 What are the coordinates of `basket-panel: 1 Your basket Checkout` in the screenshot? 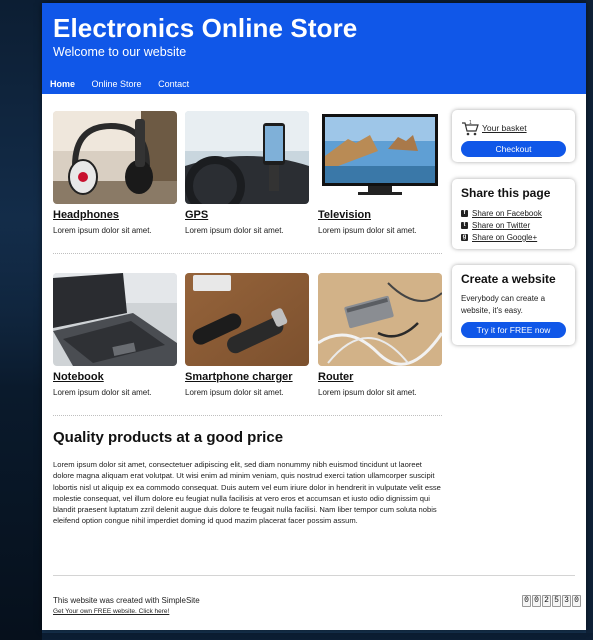 It's located at (513, 136).